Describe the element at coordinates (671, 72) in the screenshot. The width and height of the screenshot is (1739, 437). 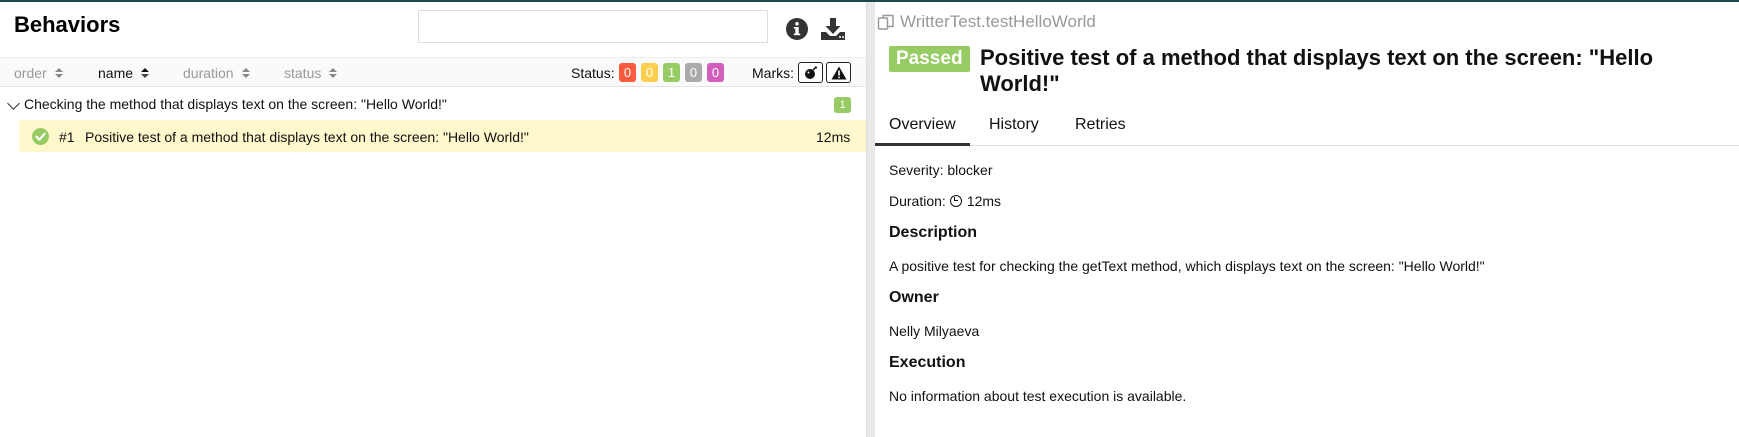
I see `status-passed-badge: 1` at that location.